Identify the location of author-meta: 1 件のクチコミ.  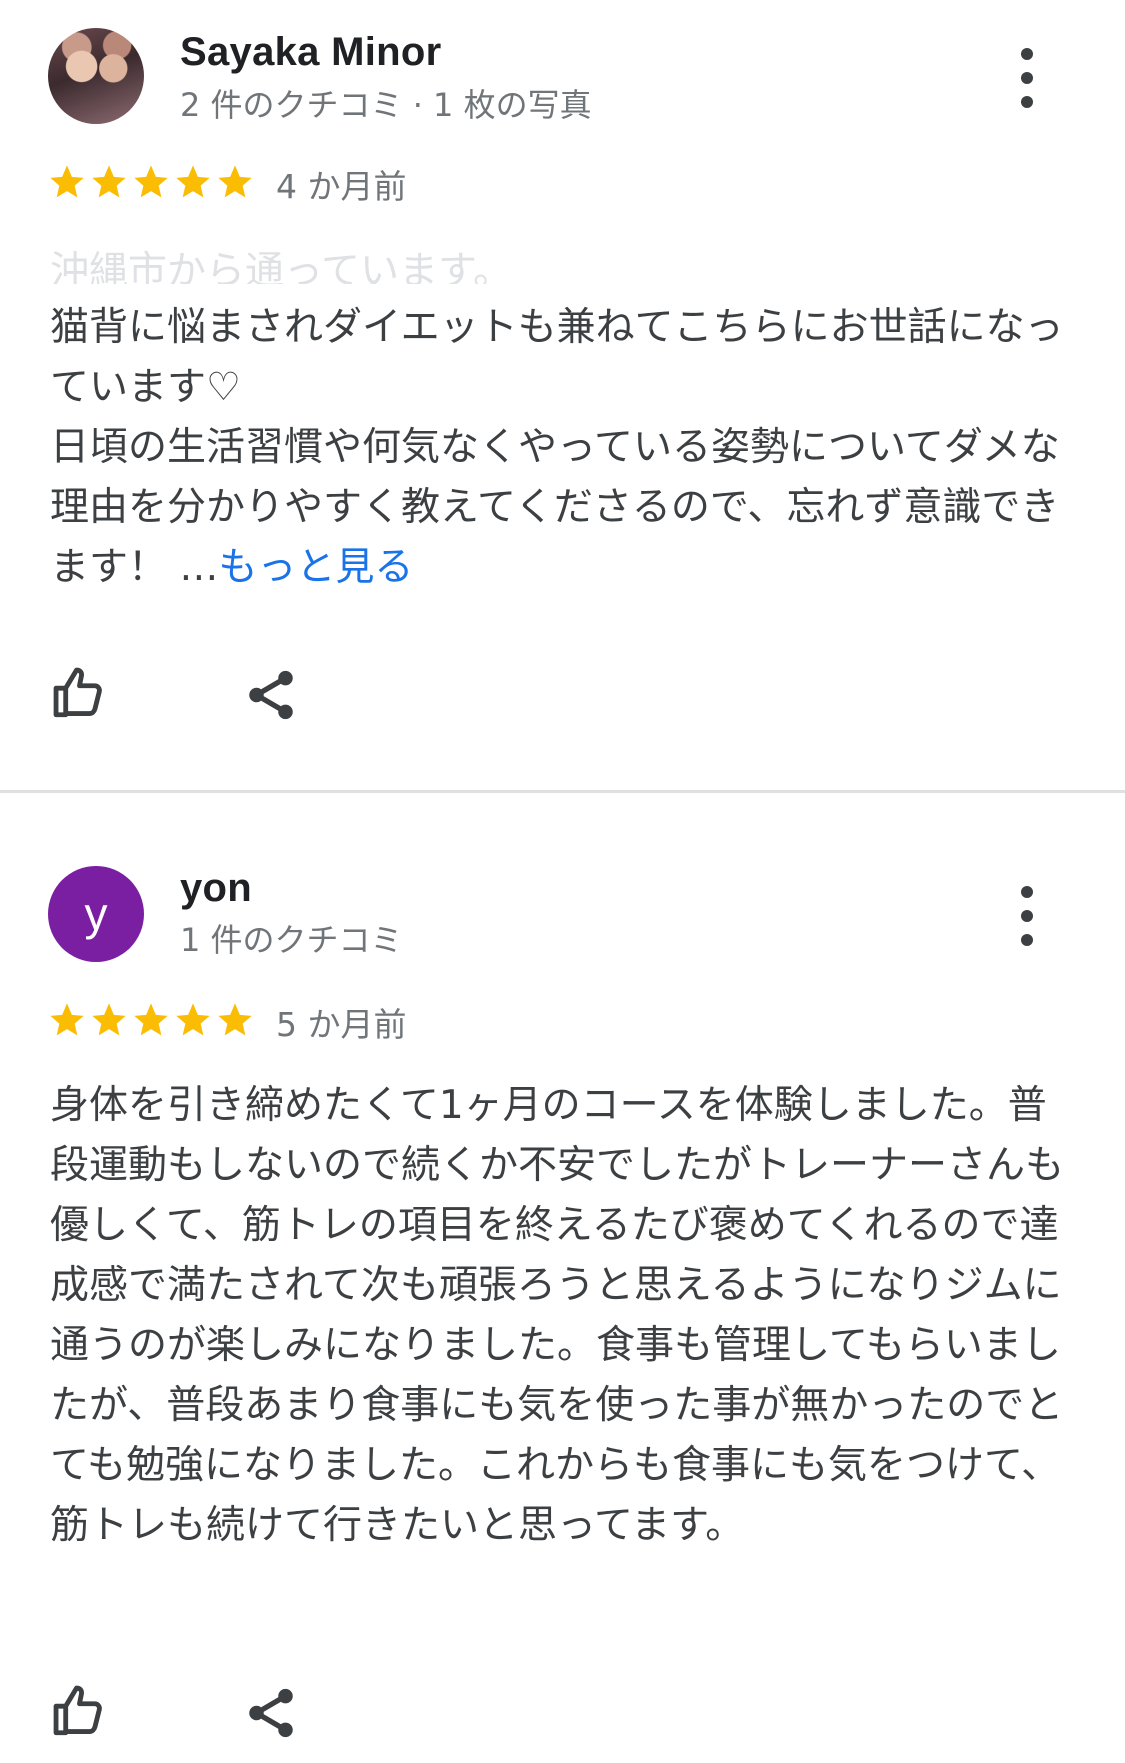
(291, 940).